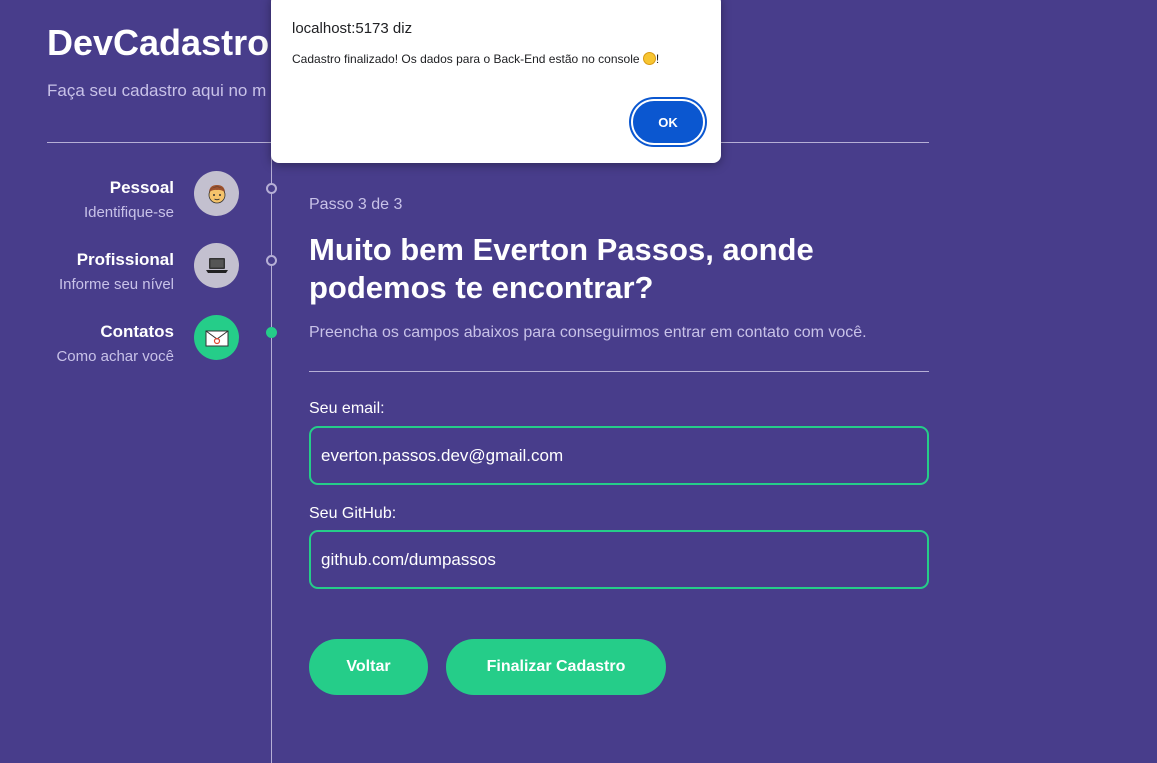 This screenshot has width=1157, height=763. What do you see at coordinates (128, 212) in the screenshot?
I see `step-description: Identifique-se` at bounding box center [128, 212].